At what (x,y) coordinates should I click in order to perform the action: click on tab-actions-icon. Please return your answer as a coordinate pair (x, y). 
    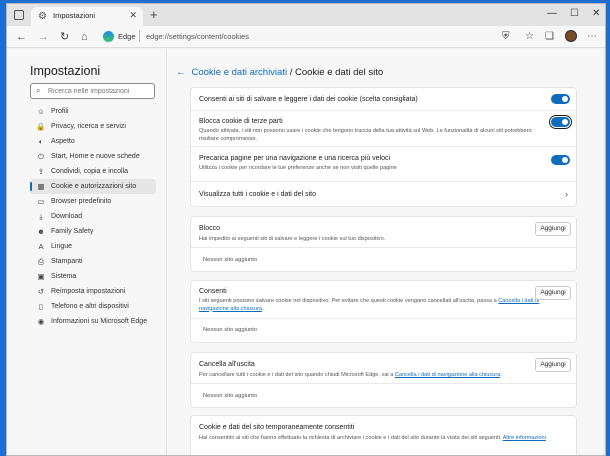
    Looking at the image, I should click on (19, 15).